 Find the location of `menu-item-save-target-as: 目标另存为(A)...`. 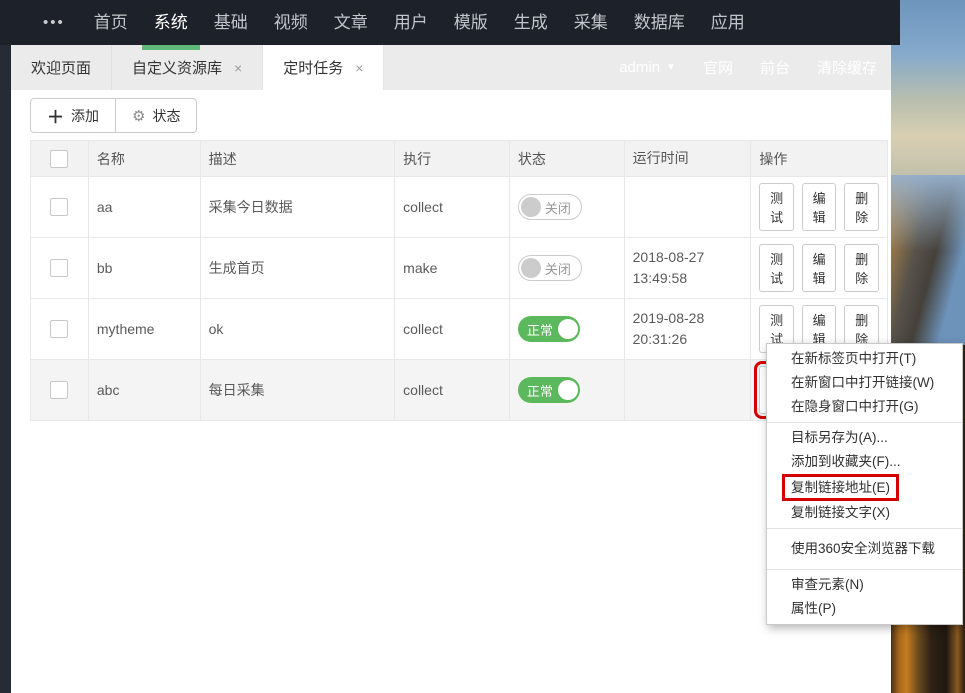

menu-item-save-target-as: 目标另存为(A)... is located at coordinates (864, 438).